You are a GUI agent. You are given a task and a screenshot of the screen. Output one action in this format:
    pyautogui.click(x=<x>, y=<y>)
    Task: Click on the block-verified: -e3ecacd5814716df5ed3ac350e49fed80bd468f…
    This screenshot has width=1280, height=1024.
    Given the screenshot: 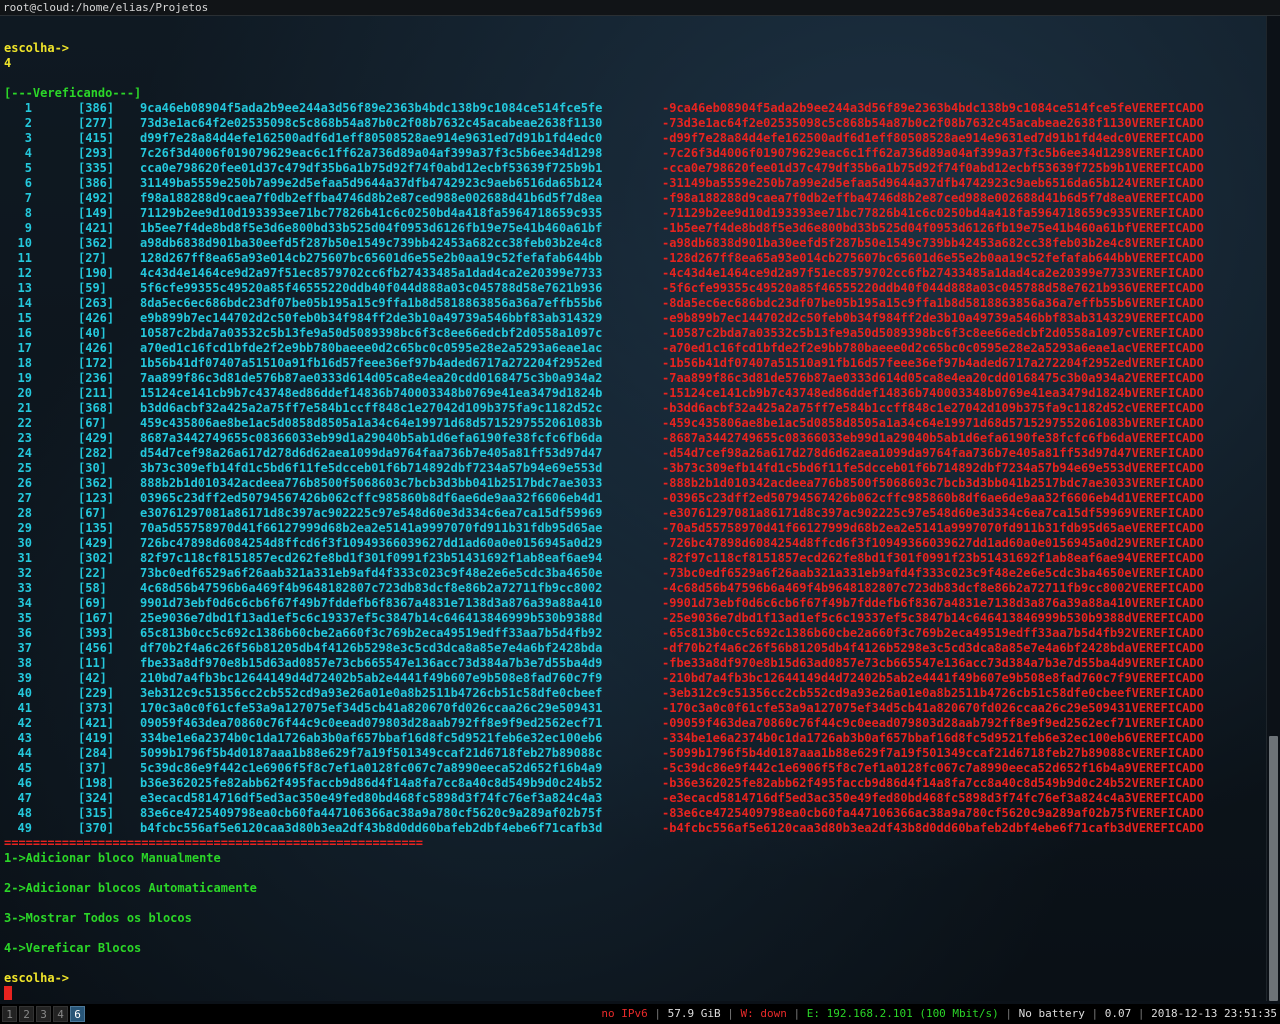 What is the action you would take?
    pyautogui.click(x=933, y=798)
    